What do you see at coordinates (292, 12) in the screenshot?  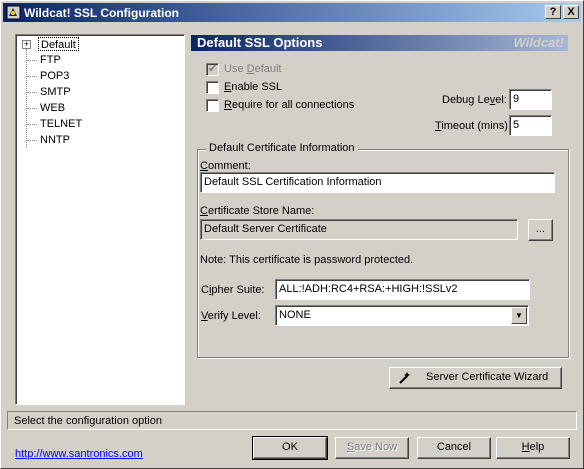 I see `title-bar: Wildcat! SSL Configuration ? X` at bounding box center [292, 12].